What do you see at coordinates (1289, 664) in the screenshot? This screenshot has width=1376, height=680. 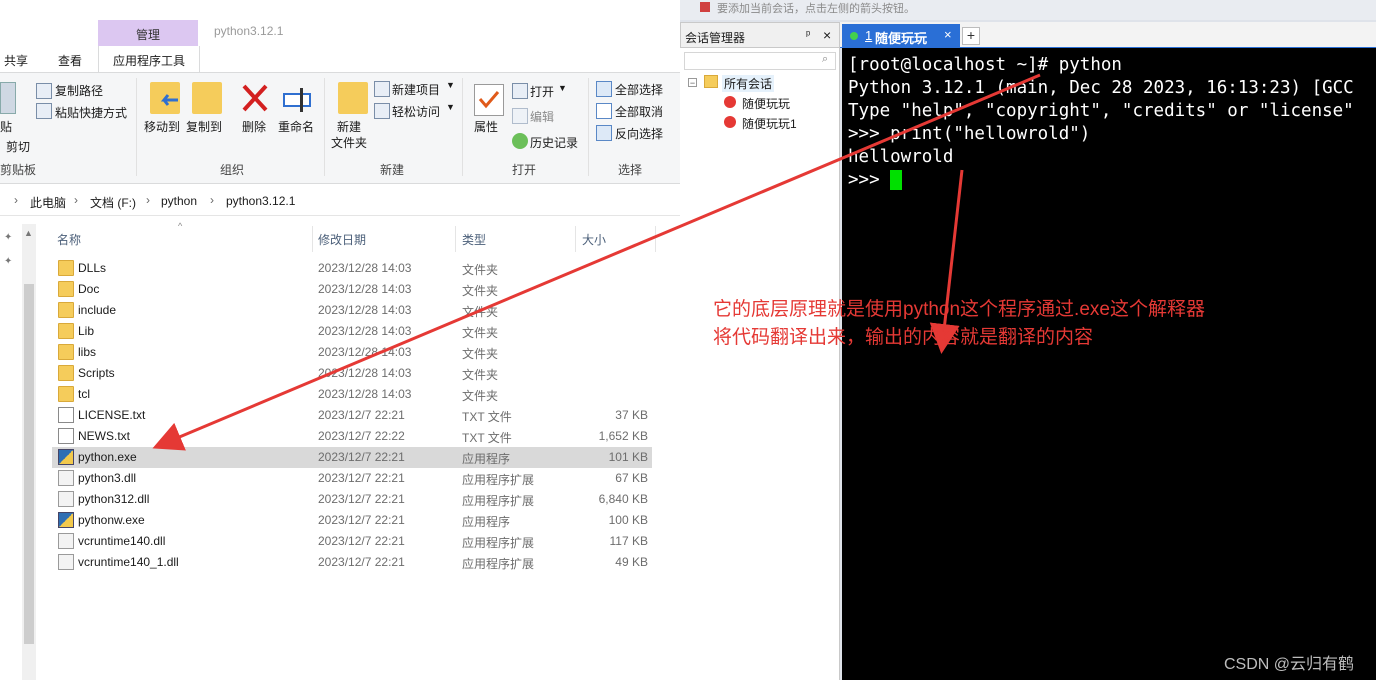 I see `watermark: CSDN @云归有鹤` at bounding box center [1289, 664].